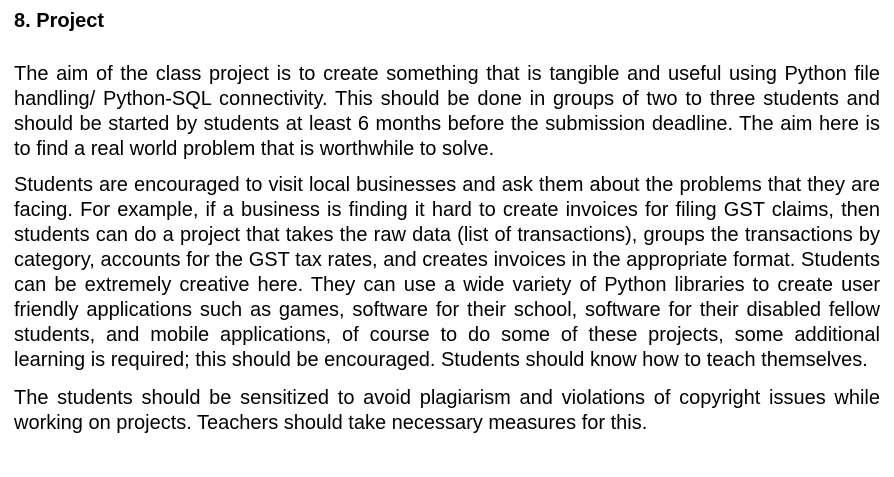 Image resolution: width=894 pixels, height=477 pixels. I want to click on section-heading: 8. Project, so click(59, 21).